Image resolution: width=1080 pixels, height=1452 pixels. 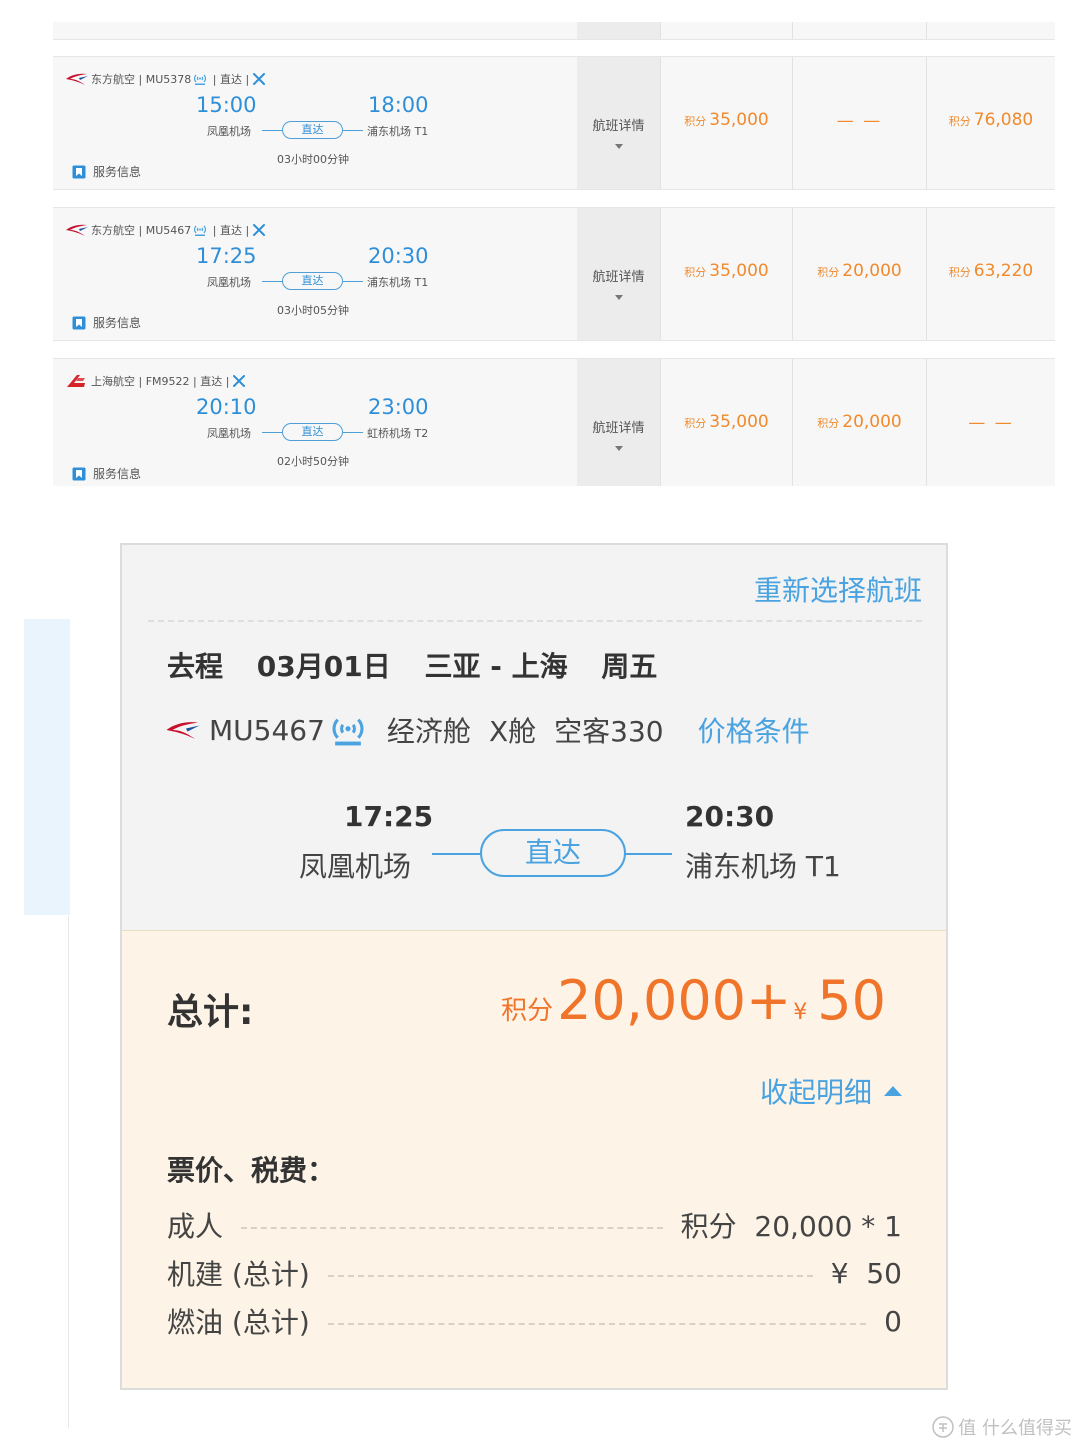 What do you see at coordinates (323, 666) in the screenshot?
I see `trip-date: 03月01日` at bounding box center [323, 666].